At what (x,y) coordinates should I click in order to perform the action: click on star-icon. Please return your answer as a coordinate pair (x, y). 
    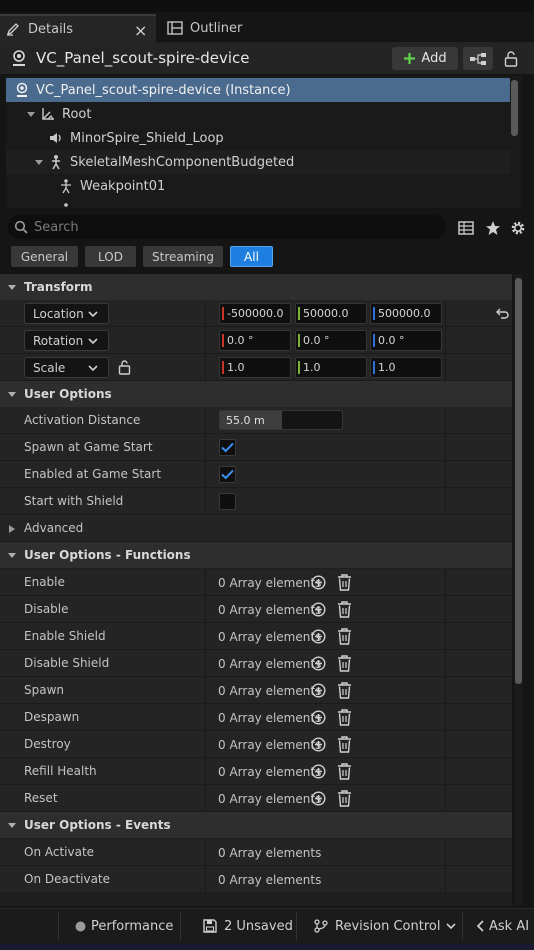
    Looking at the image, I should click on (493, 228).